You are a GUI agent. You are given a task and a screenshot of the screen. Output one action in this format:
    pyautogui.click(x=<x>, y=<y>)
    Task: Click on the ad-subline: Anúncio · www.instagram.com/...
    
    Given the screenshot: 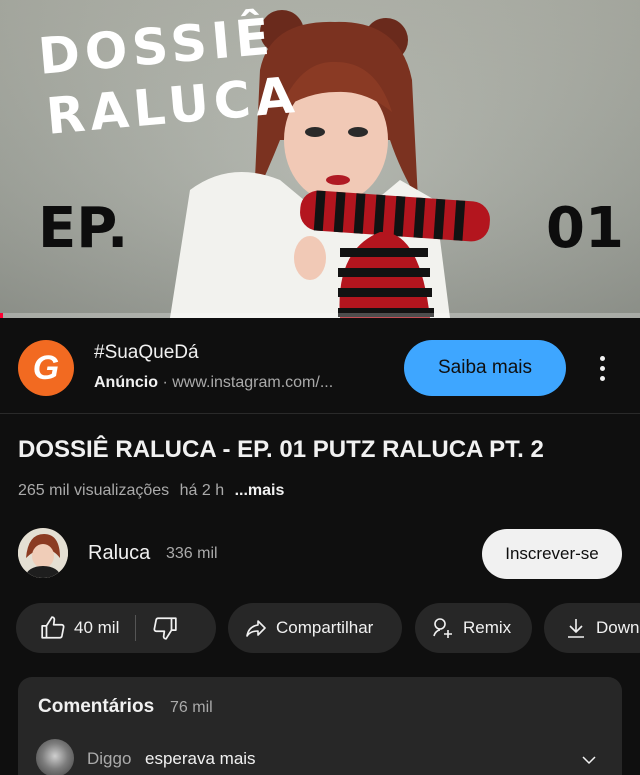 What is the action you would take?
    pyautogui.click(x=213, y=383)
    